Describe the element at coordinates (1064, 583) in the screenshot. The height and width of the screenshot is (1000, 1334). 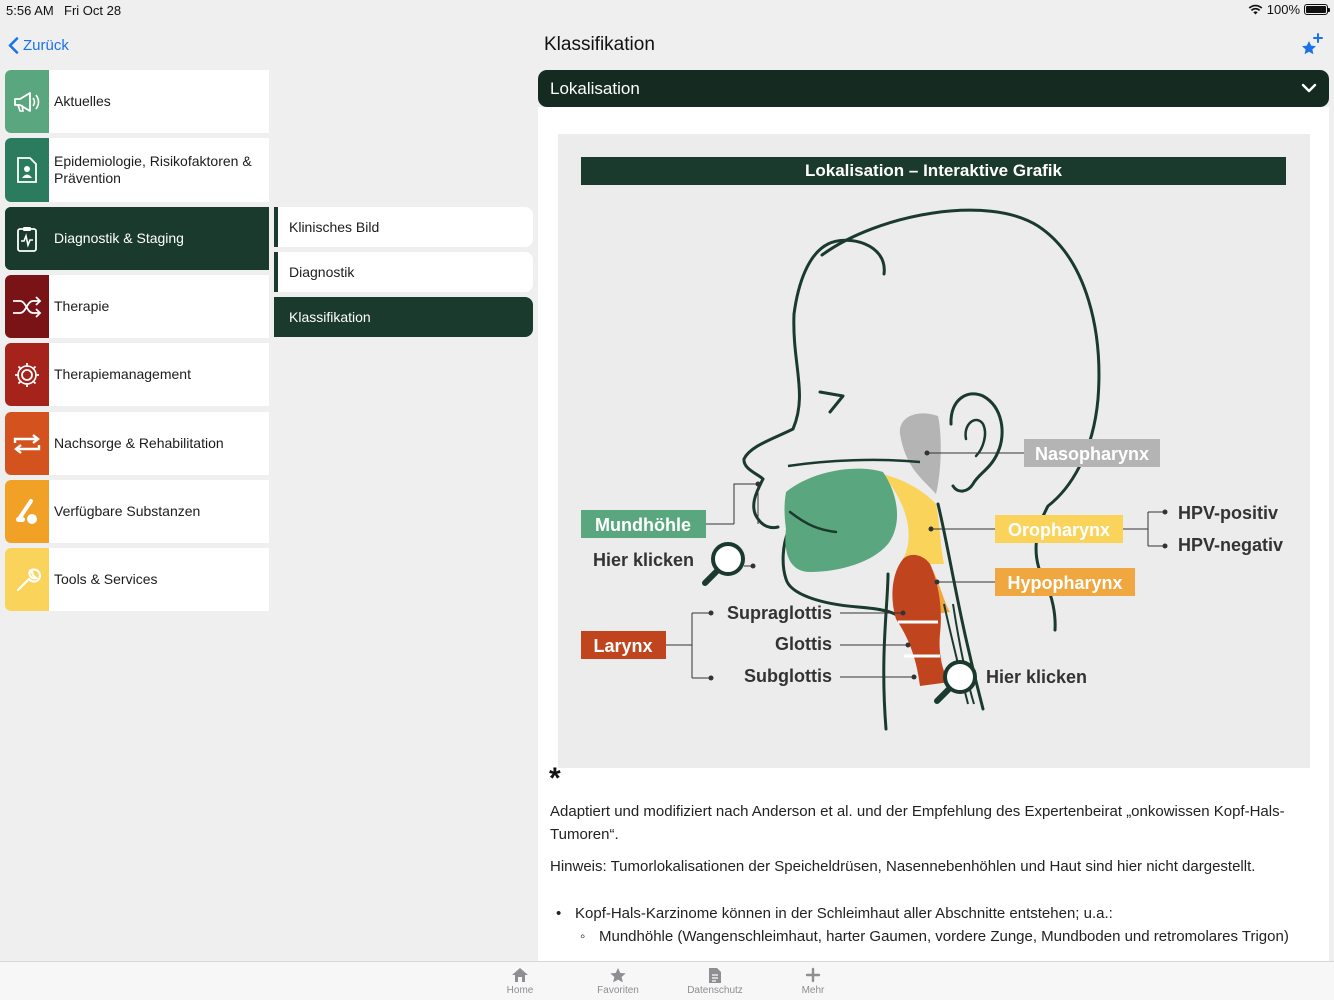
I see `hypopharynx-label: Hypopharynx` at that location.